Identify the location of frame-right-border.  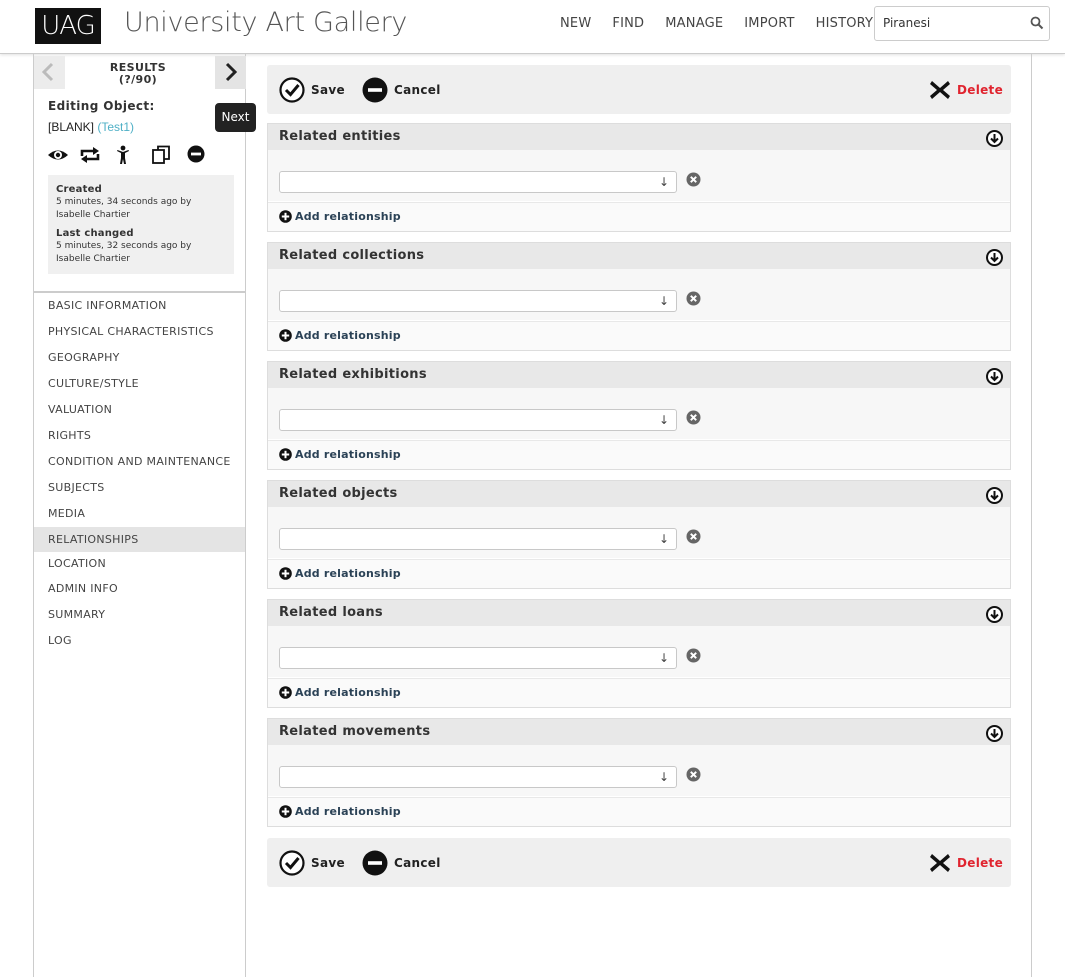
(1031, 515).